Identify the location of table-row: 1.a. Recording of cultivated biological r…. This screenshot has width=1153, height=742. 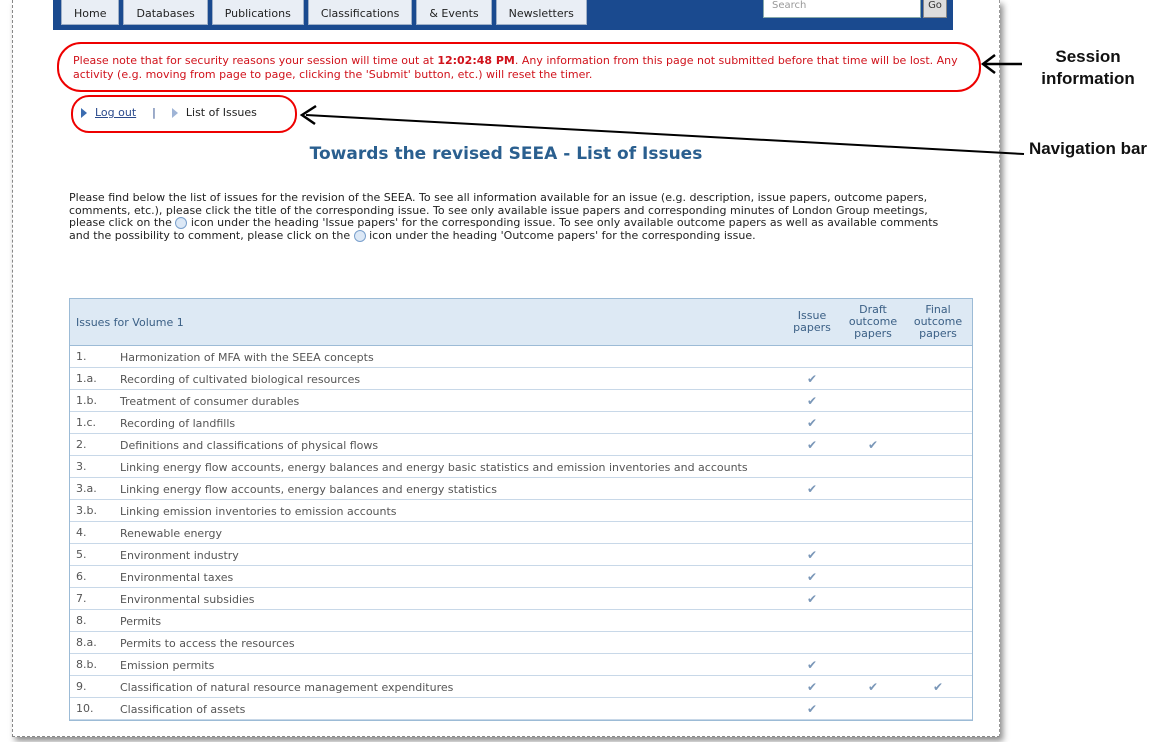
(521, 379).